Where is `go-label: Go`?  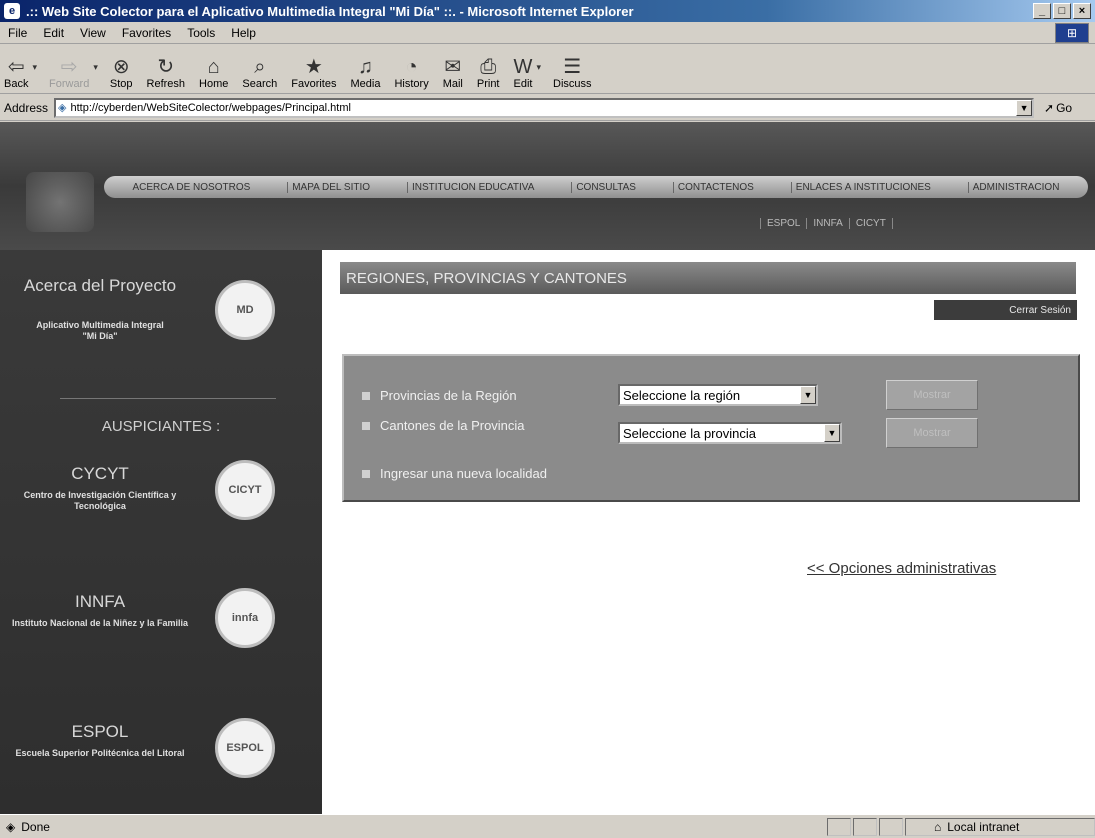 go-label: Go is located at coordinates (1064, 107).